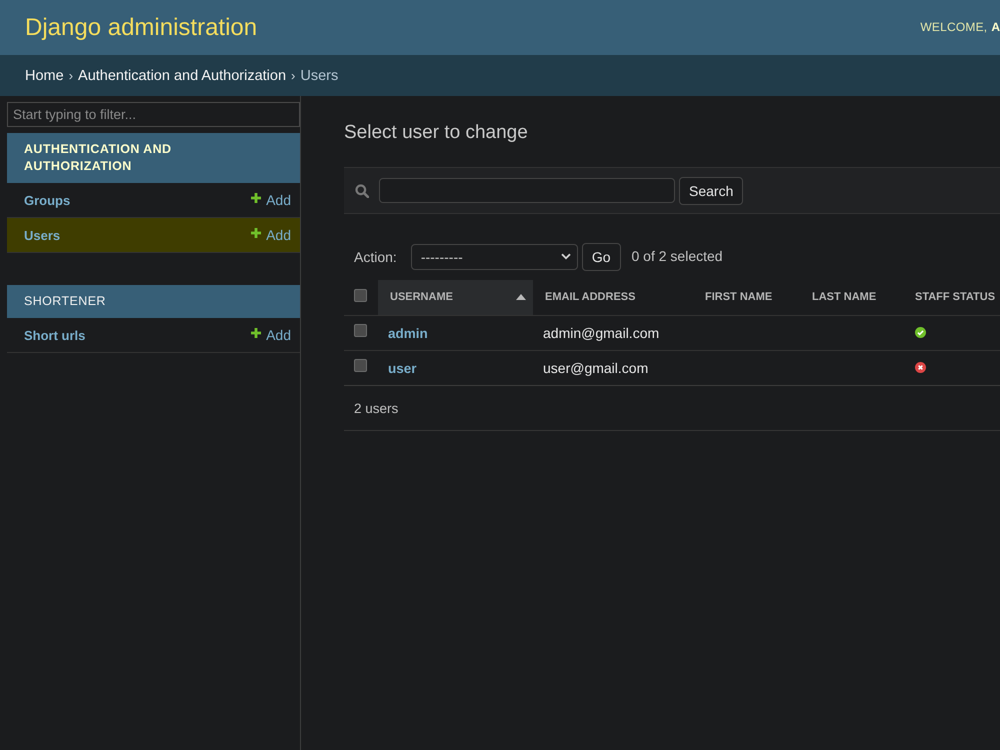  What do you see at coordinates (436, 133) in the screenshot?
I see `page-title: Select user to change` at bounding box center [436, 133].